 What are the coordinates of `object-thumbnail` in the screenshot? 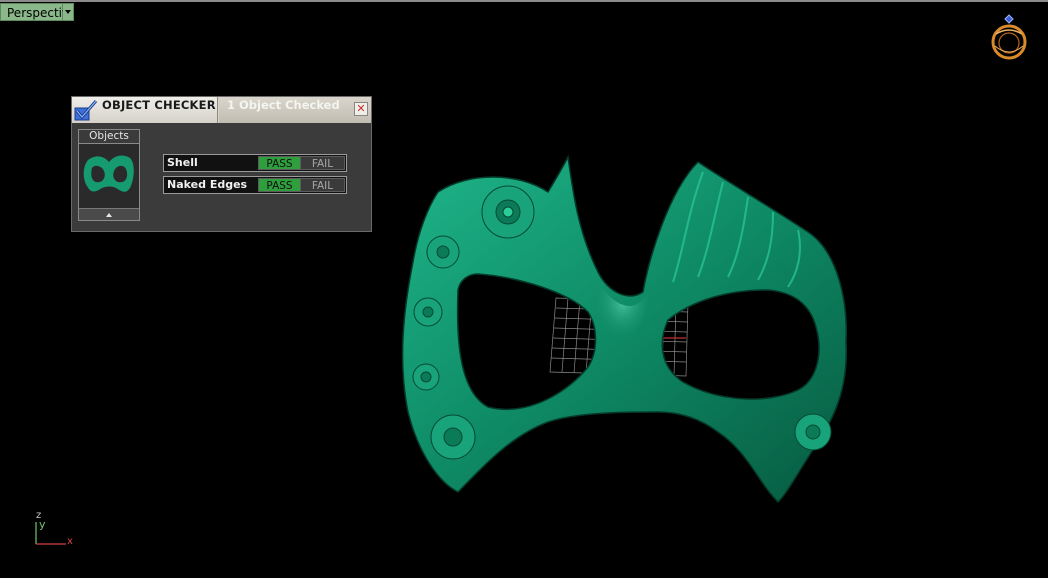 It's located at (109, 175).